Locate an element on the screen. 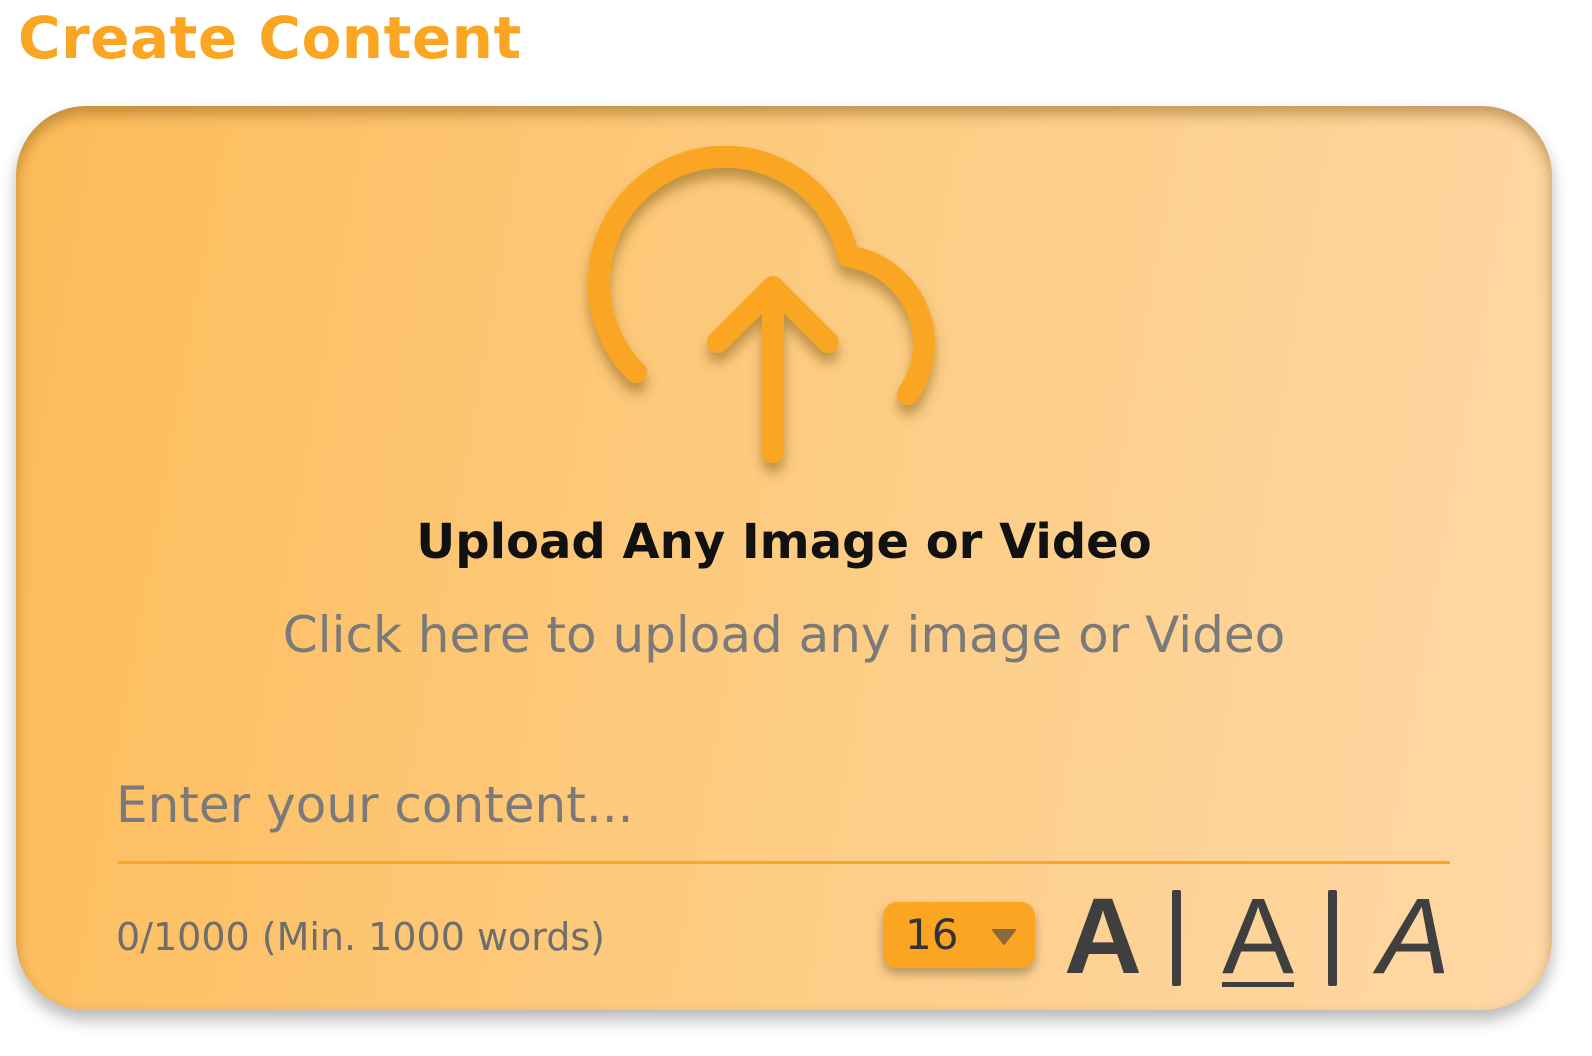  underline-mark is located at coordinates (1258, 984).